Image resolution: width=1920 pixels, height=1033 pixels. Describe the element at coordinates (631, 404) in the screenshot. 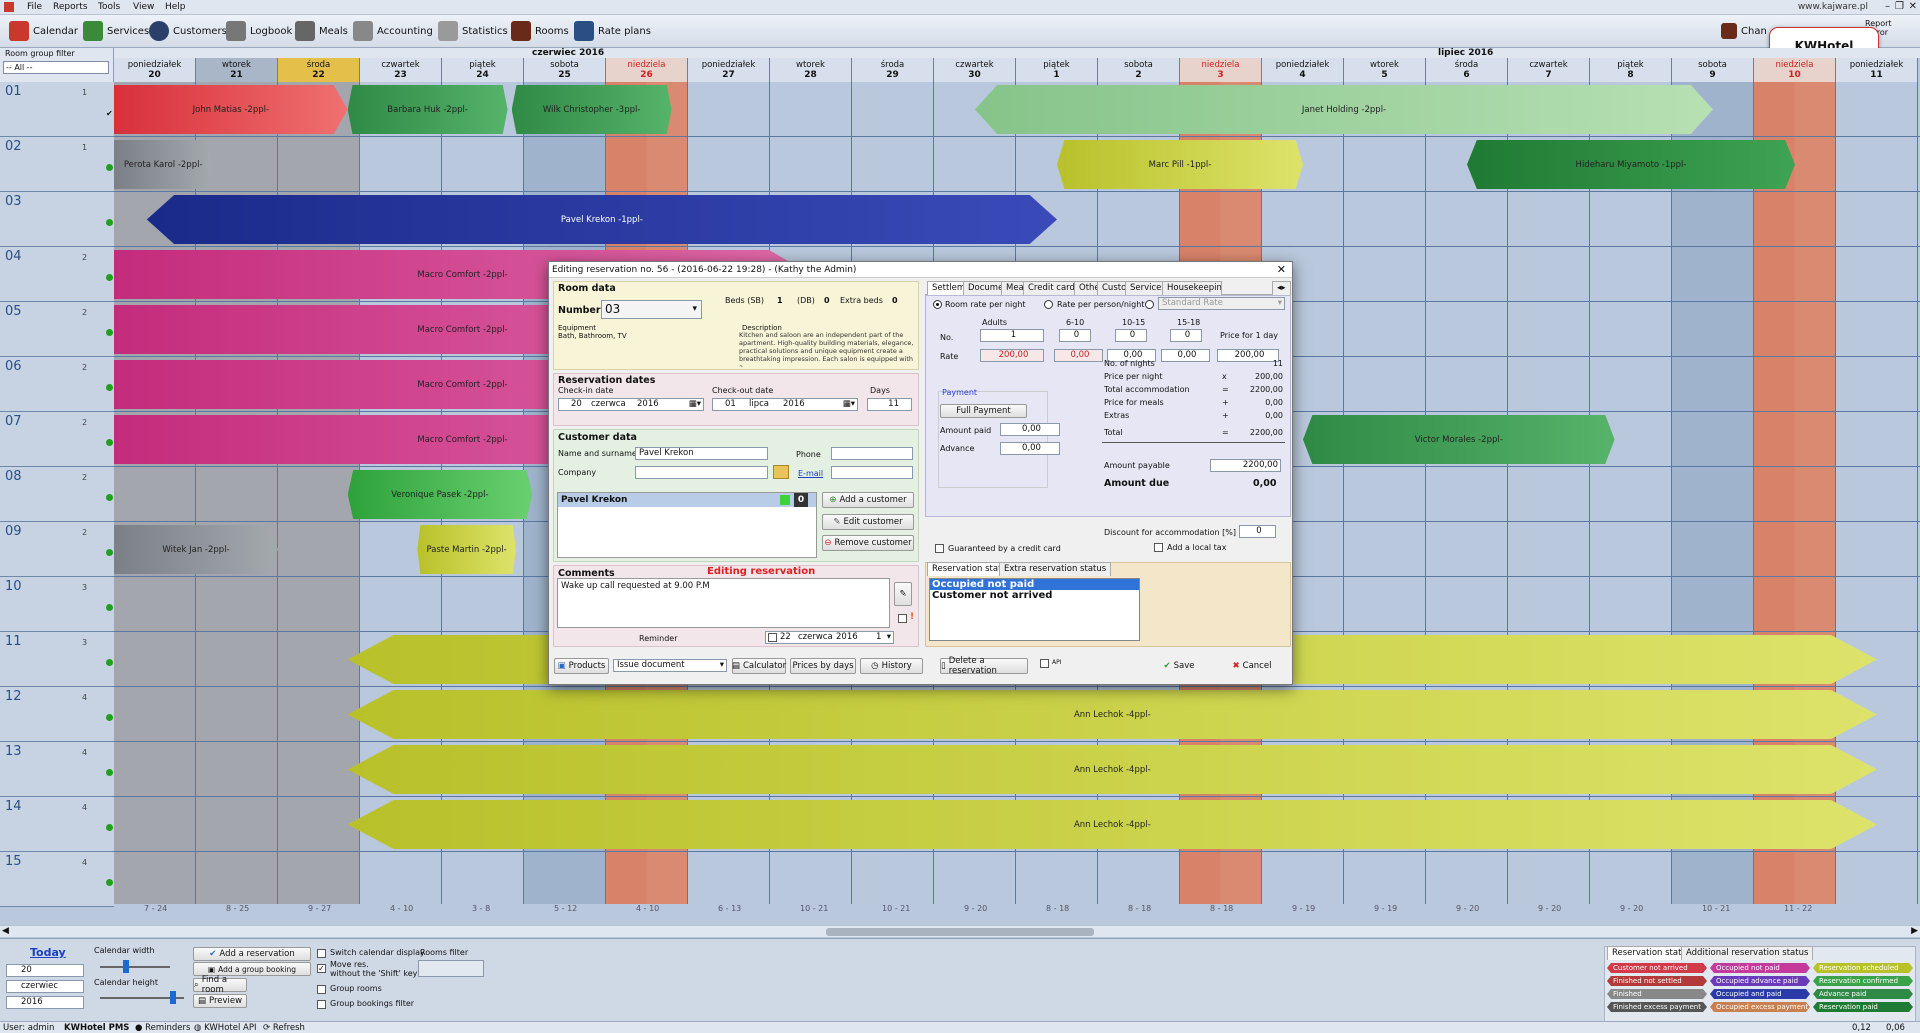

I see `checkin-date-field: 20 czerwca 2016 ▦▾` at that location.